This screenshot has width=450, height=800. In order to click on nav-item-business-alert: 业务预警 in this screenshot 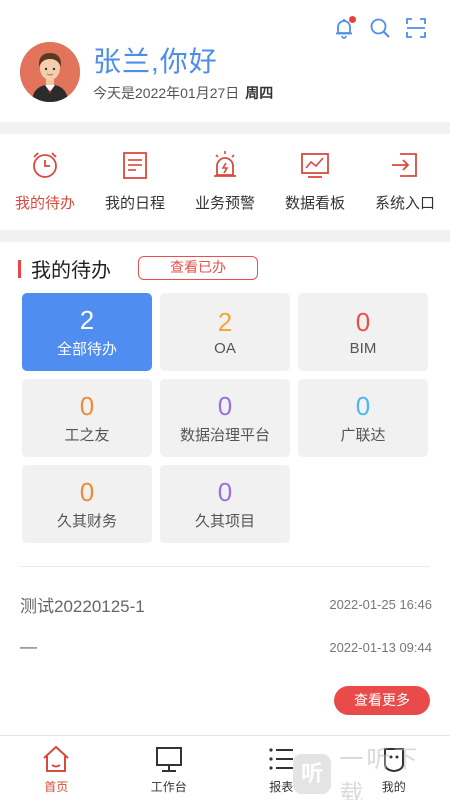, I will do `click(225, 182)`.